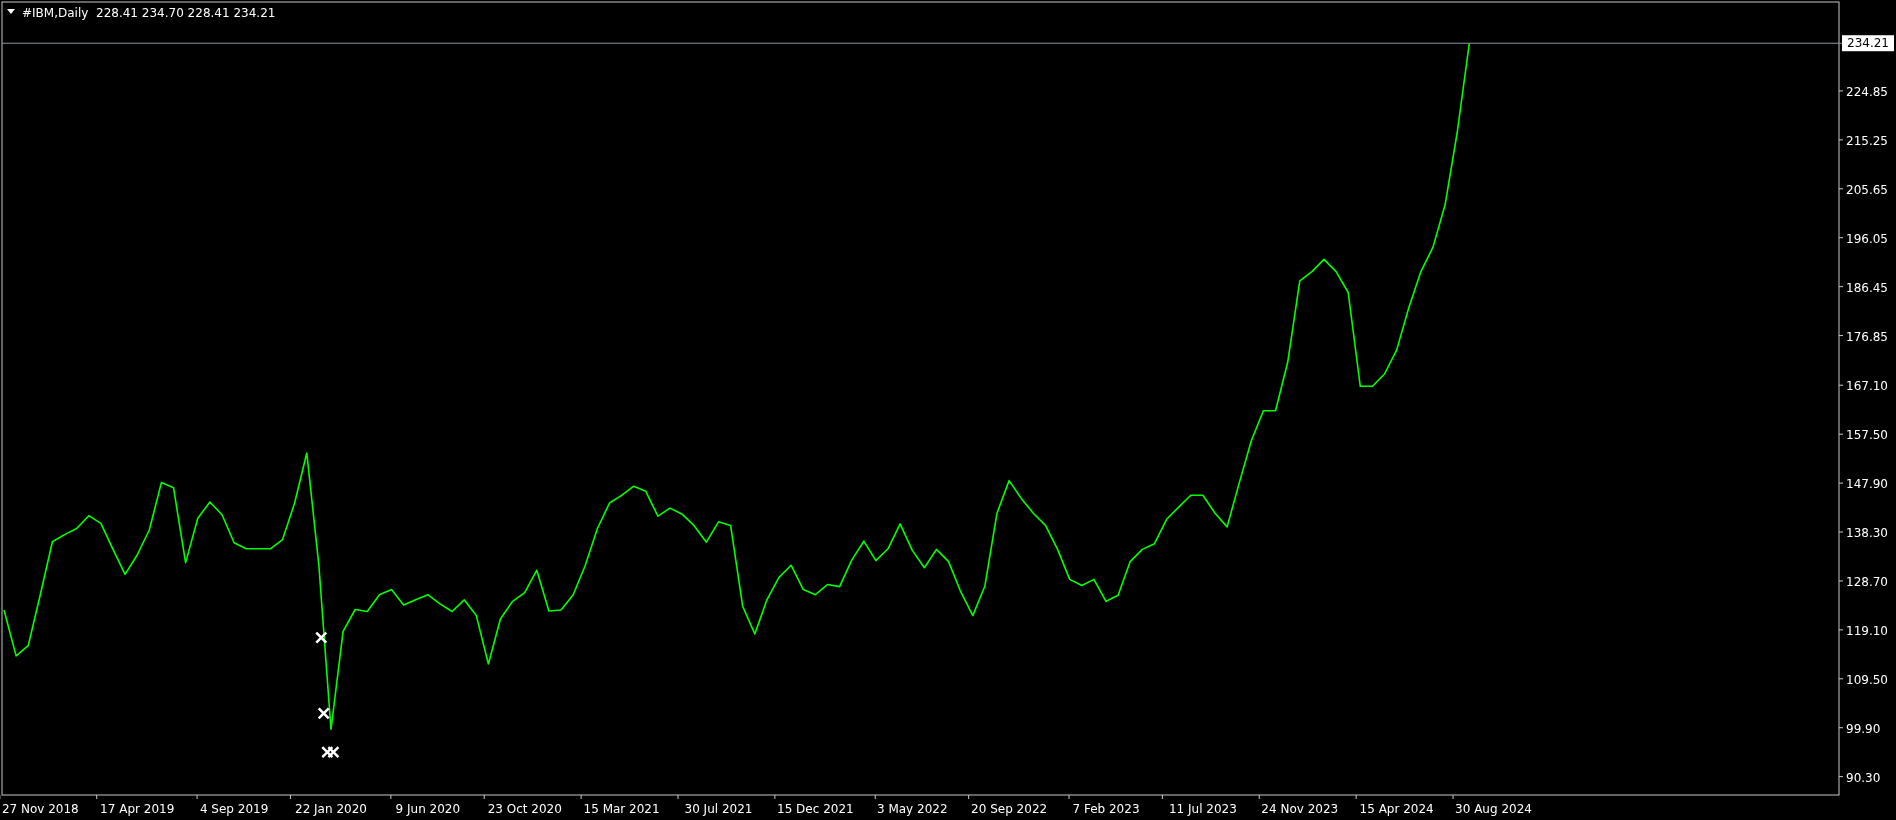  I want to click on price-axis-label: 196.05, so click(1867, 238).